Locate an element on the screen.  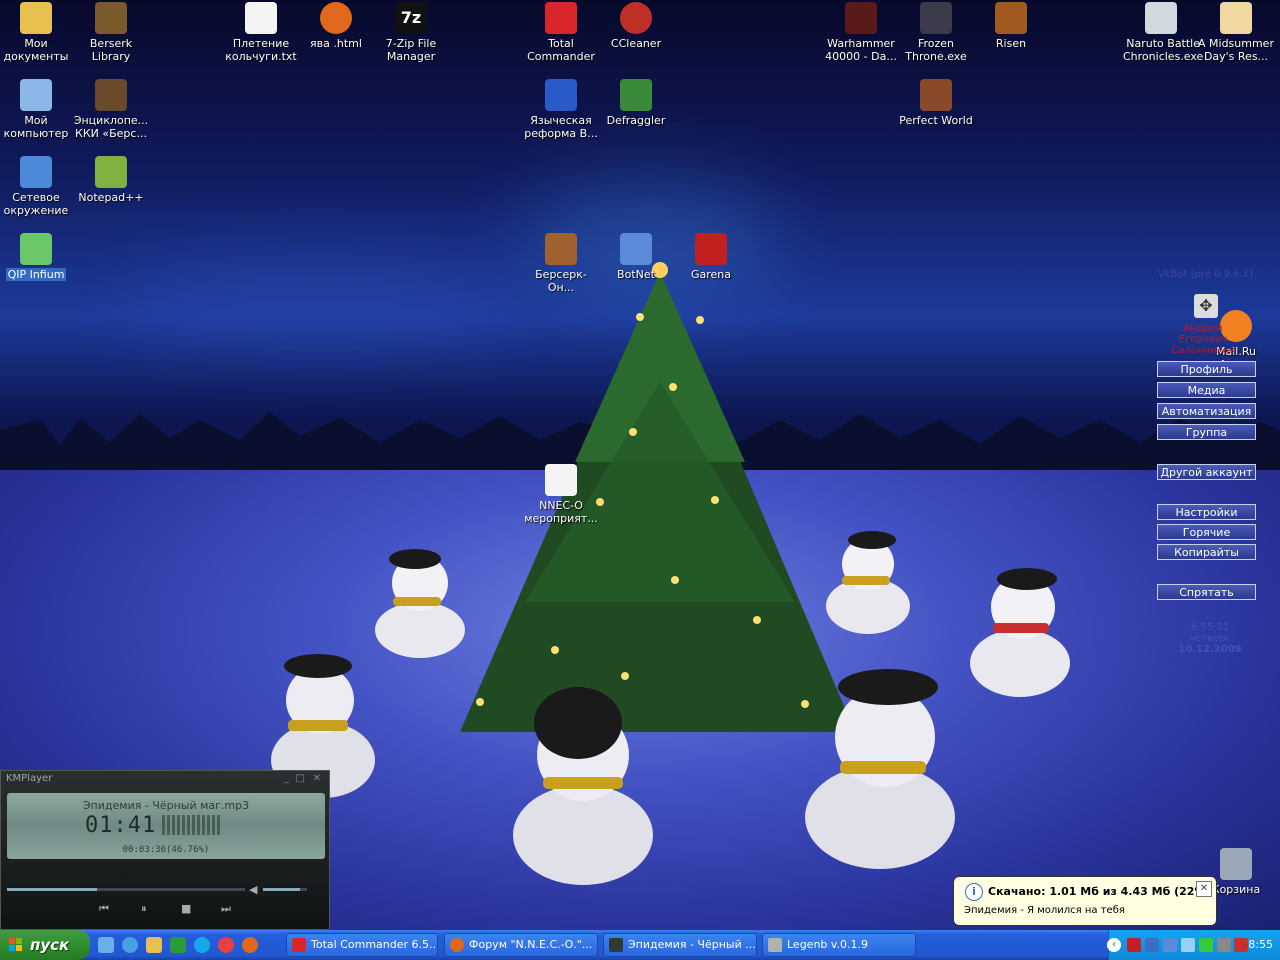
icon-label: Total Commander is located at coordinates (561, 50).